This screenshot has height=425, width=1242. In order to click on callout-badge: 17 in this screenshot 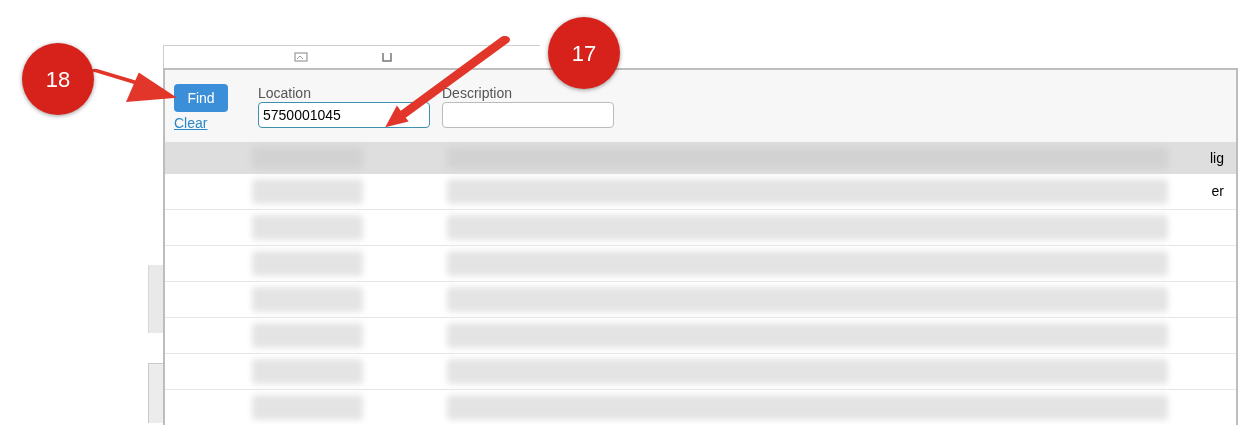, I will do `click(584, 53)`.